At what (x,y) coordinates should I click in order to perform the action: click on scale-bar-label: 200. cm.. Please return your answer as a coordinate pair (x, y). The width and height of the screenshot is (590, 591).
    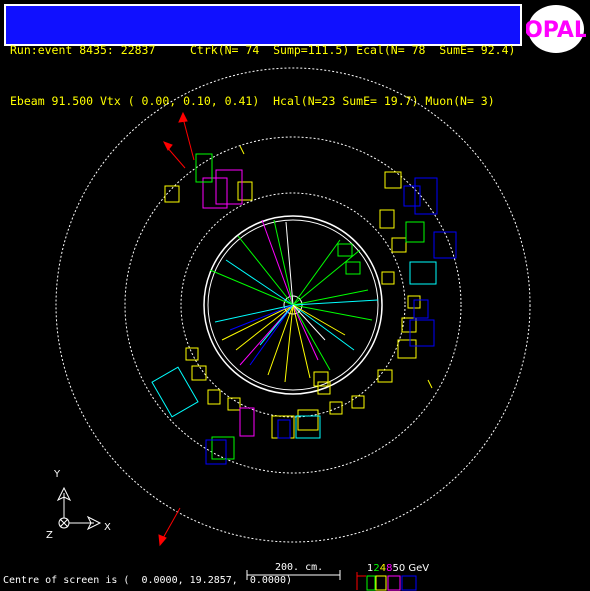
    Looking at the image, I should click on (299, 567).